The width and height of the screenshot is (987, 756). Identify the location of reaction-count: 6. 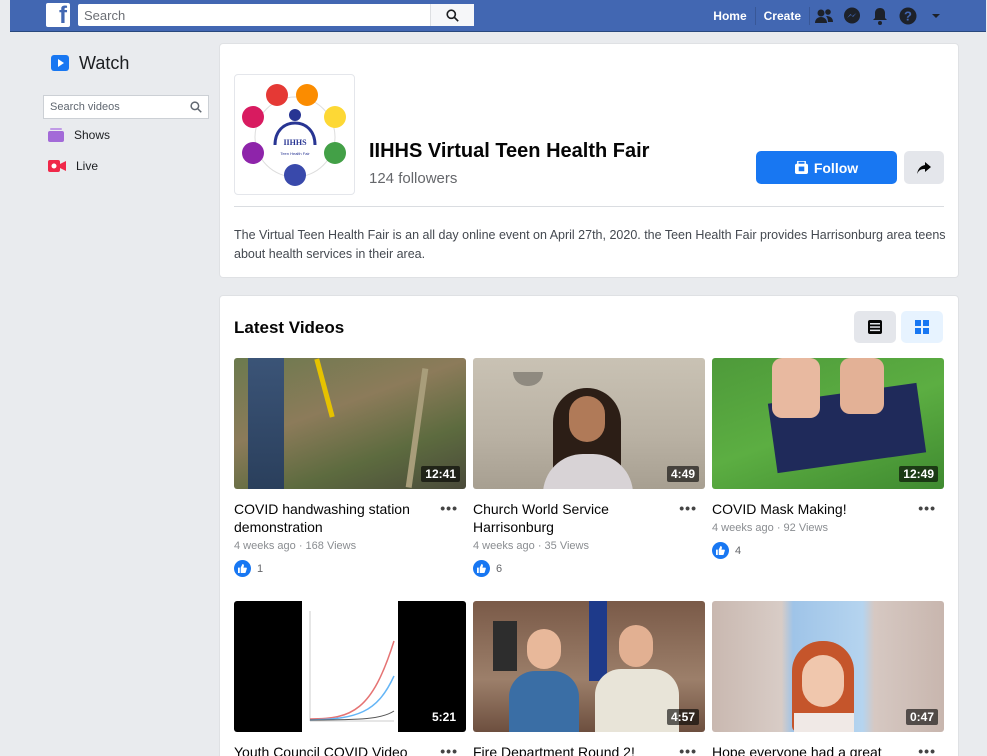
(499, 568).